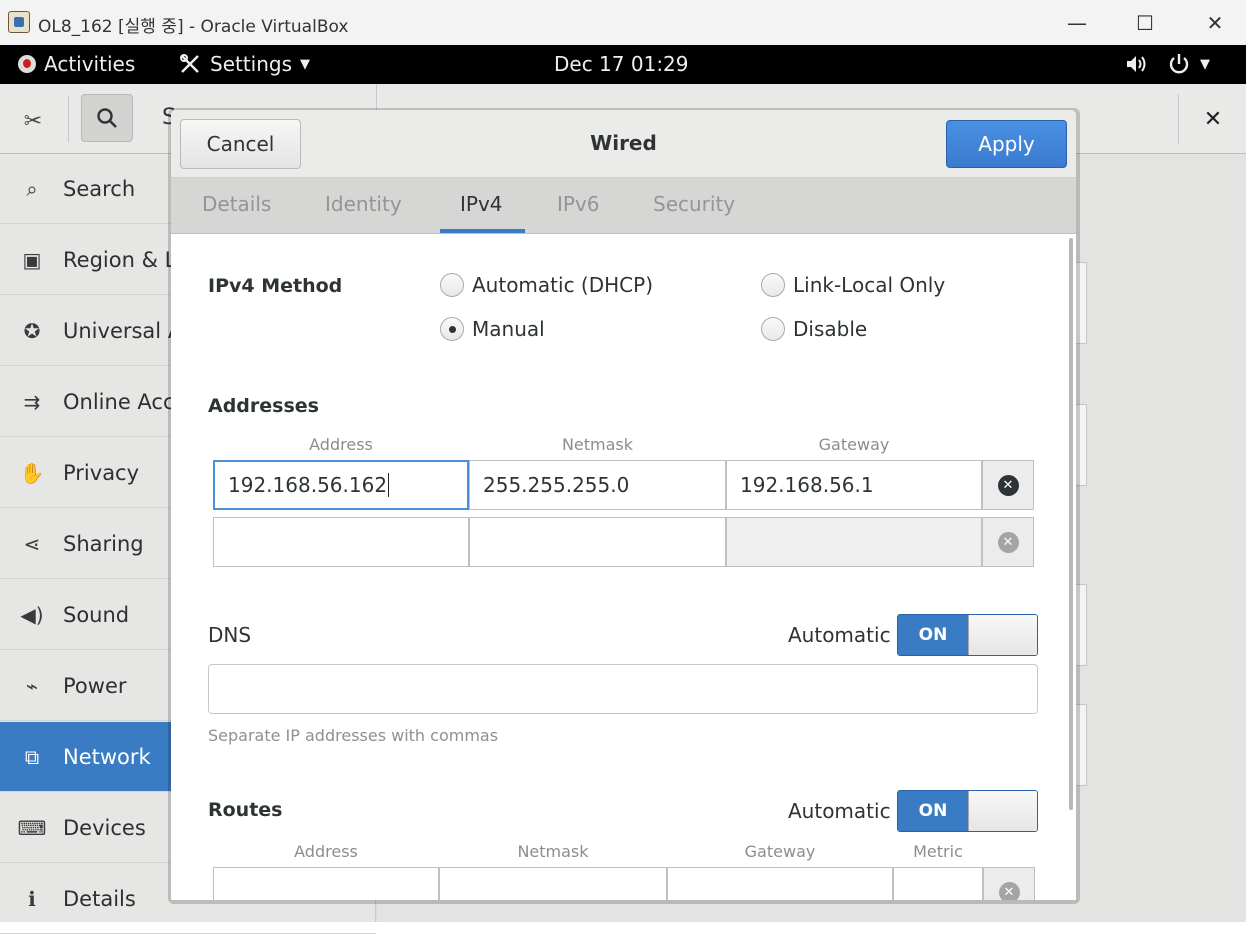 This screenshot has width=1246, height=934. I want to click on routes-automatic-switch: ON, so click(967, 811).